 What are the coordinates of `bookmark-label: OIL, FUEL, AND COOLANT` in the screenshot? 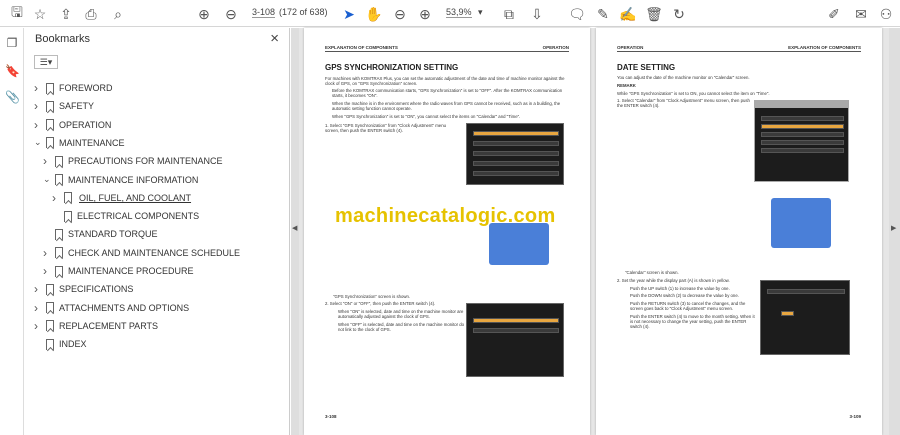 It's located at (135, 197).